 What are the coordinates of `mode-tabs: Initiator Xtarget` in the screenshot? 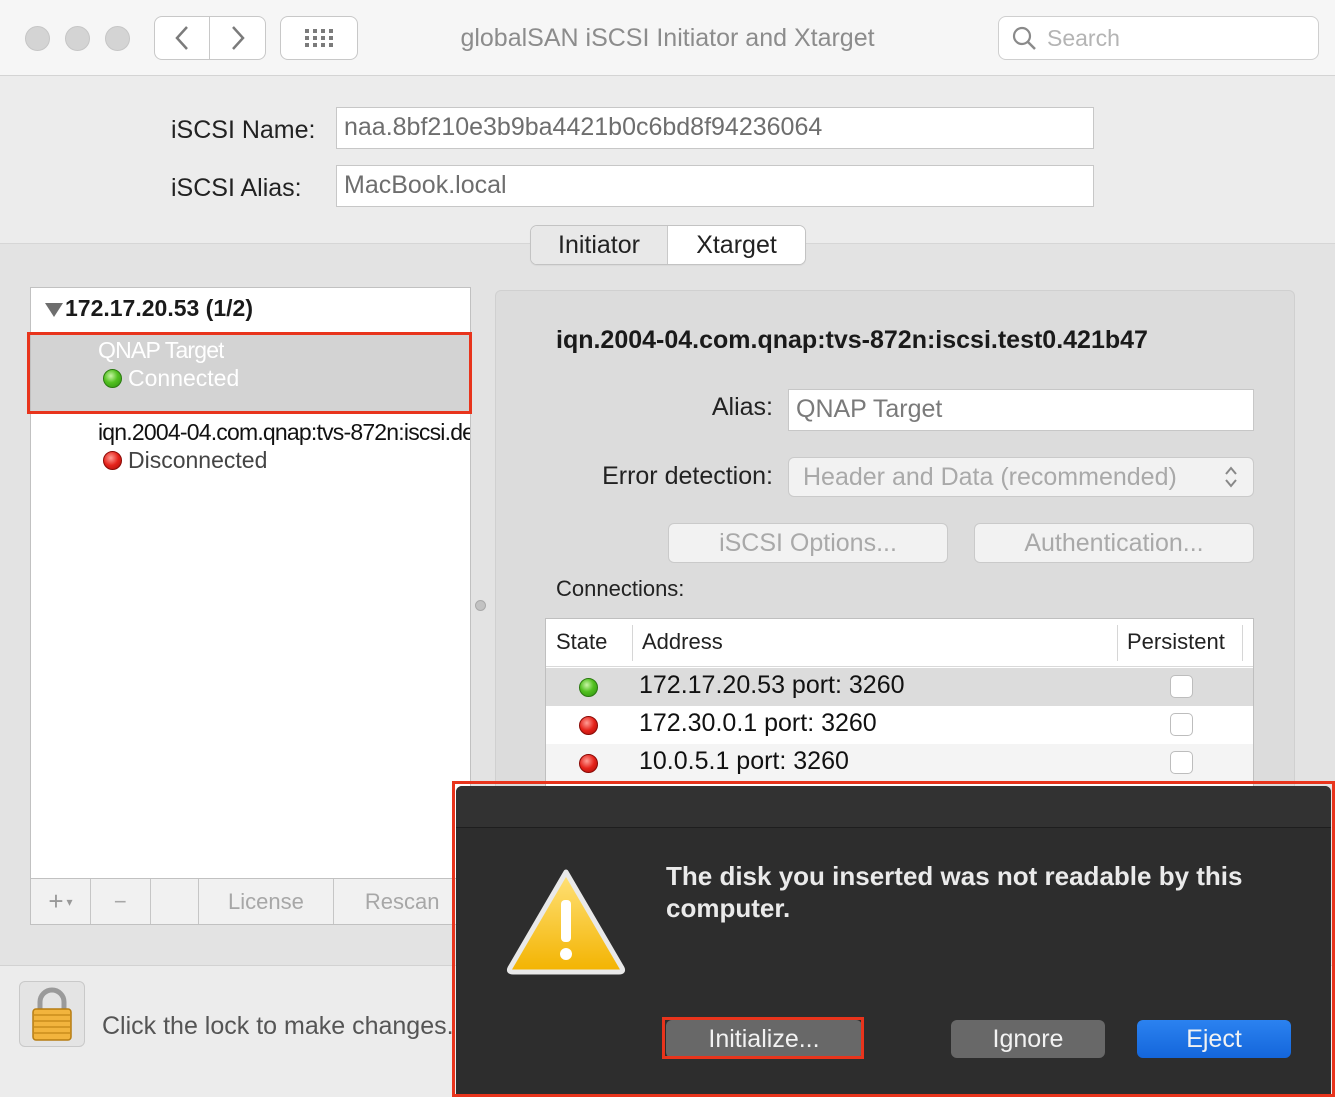 It's located at (668, 245).